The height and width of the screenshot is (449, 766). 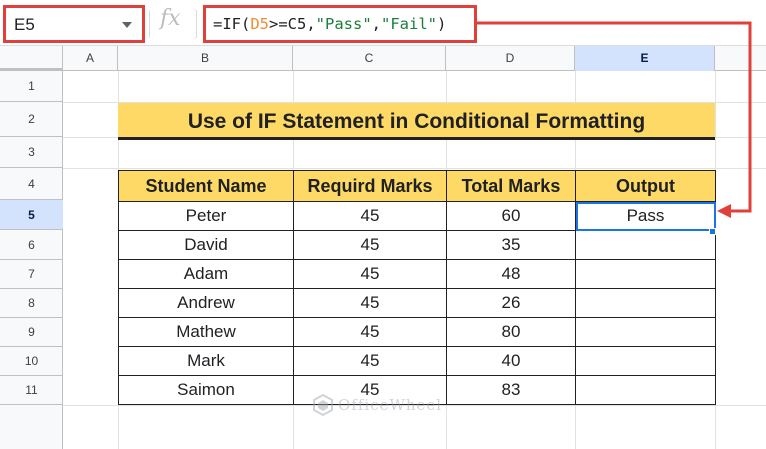 What do you see at coordinates (323, 405) in the screenshot?
I see `officewheel-logo-icon` at bounding box center [323, 405].